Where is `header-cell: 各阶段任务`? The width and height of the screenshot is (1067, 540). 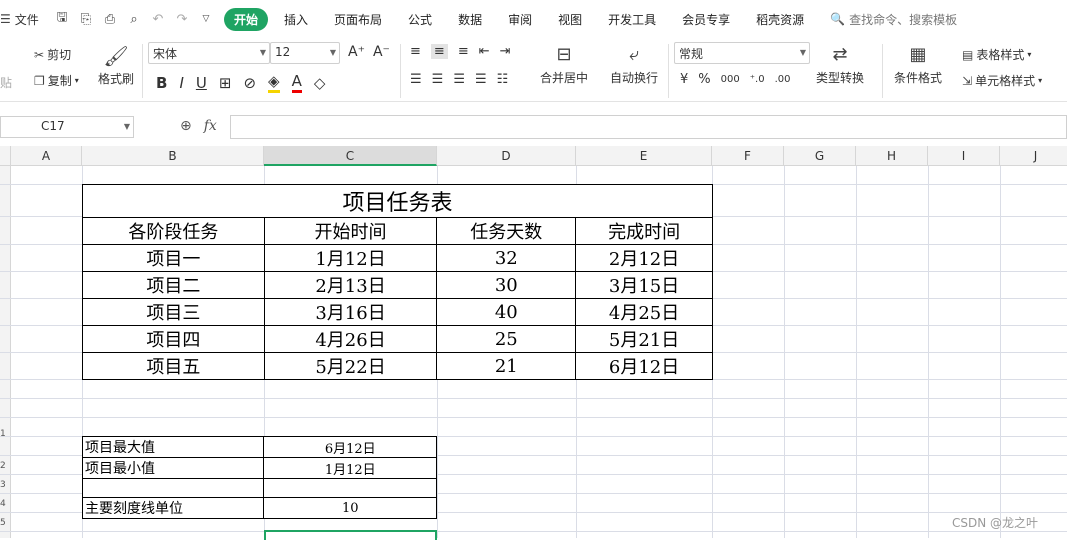
header-cell: 各阶段任务 is located at coordinates (173, 231).